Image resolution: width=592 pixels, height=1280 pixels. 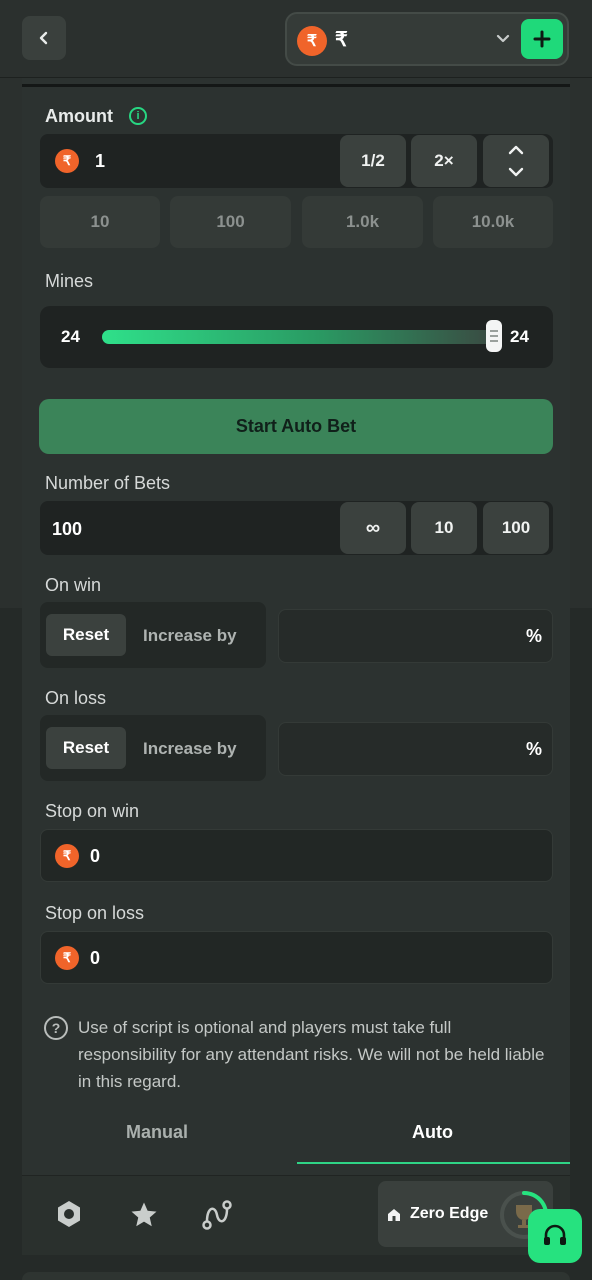 What do you see at coordinates (76, 698) in the screenshot?
I see `on-loss-label: On loss` at bounding box center [76, 698].